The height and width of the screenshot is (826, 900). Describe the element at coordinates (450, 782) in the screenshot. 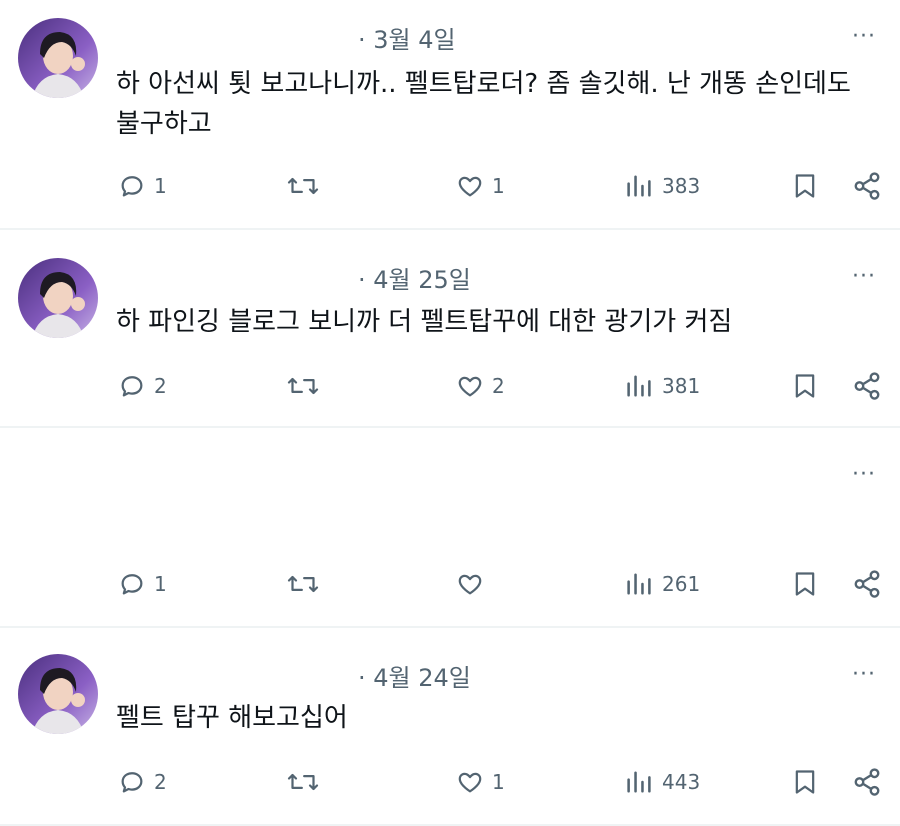

I see `action-bar: 2 1 443` at that location.